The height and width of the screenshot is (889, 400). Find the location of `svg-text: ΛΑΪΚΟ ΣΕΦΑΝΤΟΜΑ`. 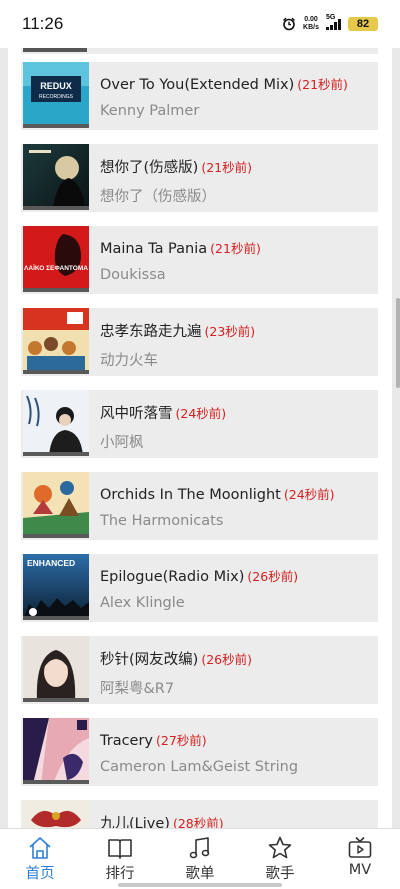

svg-text: ΛΑΪΚΟ ΣΕΦΑΝΤΟΜΑ is located at coordinates (56, 268).